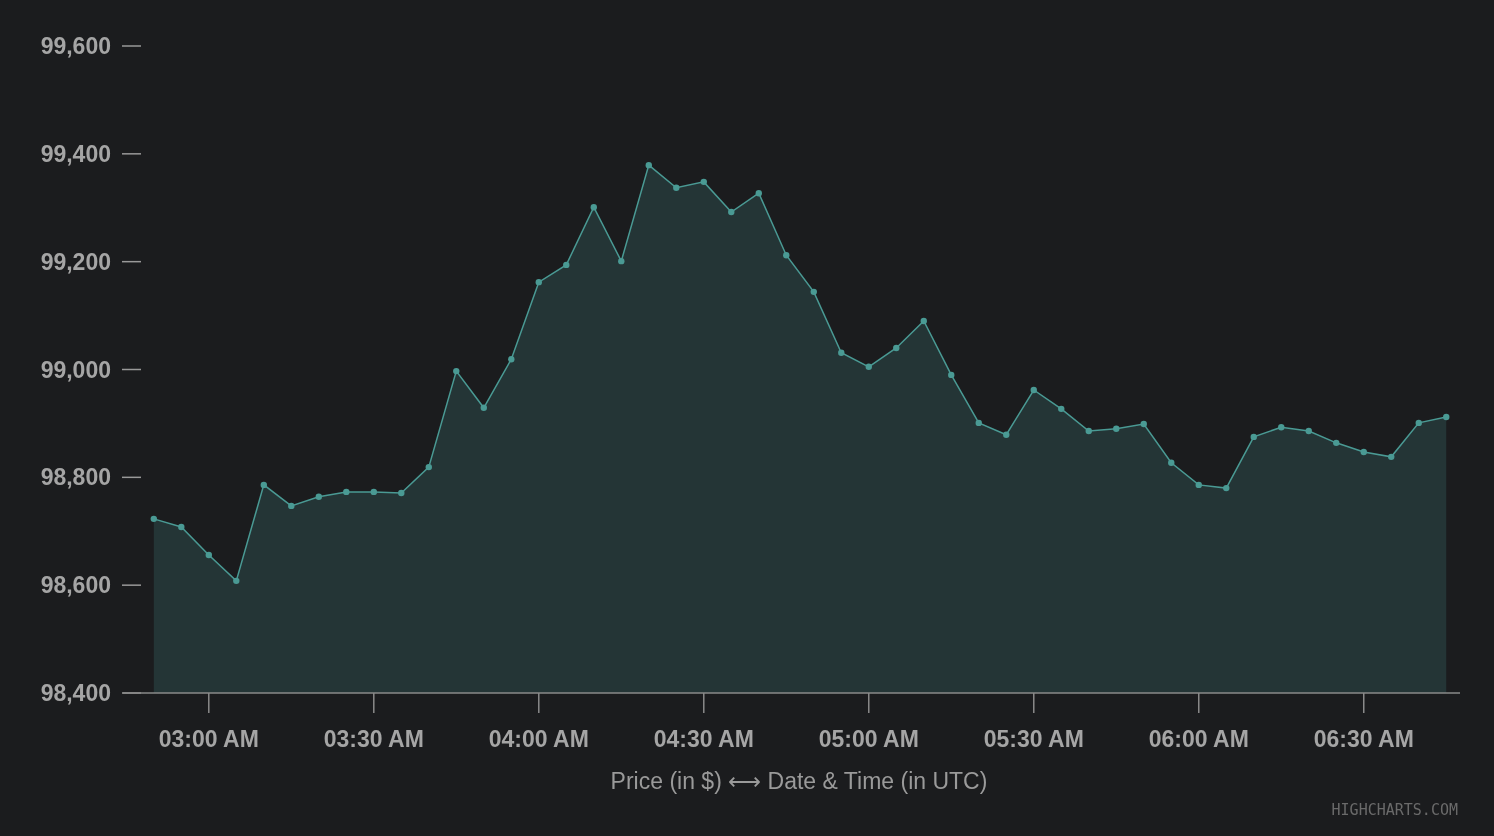 This screenshot has height=836, width=1494. I want to click on y-tick-label: 99,400, so click(75, 153).